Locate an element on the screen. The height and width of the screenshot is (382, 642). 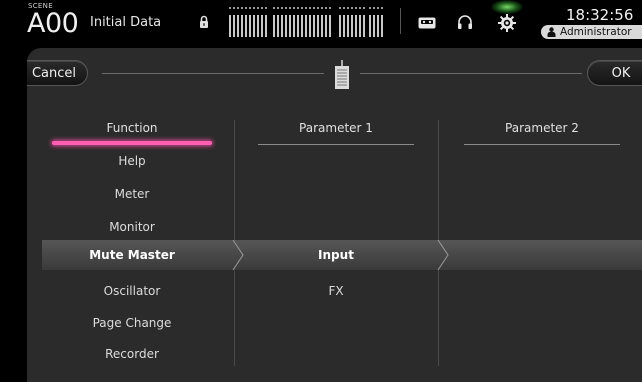
user-icon is located at coordinates (551, 32).